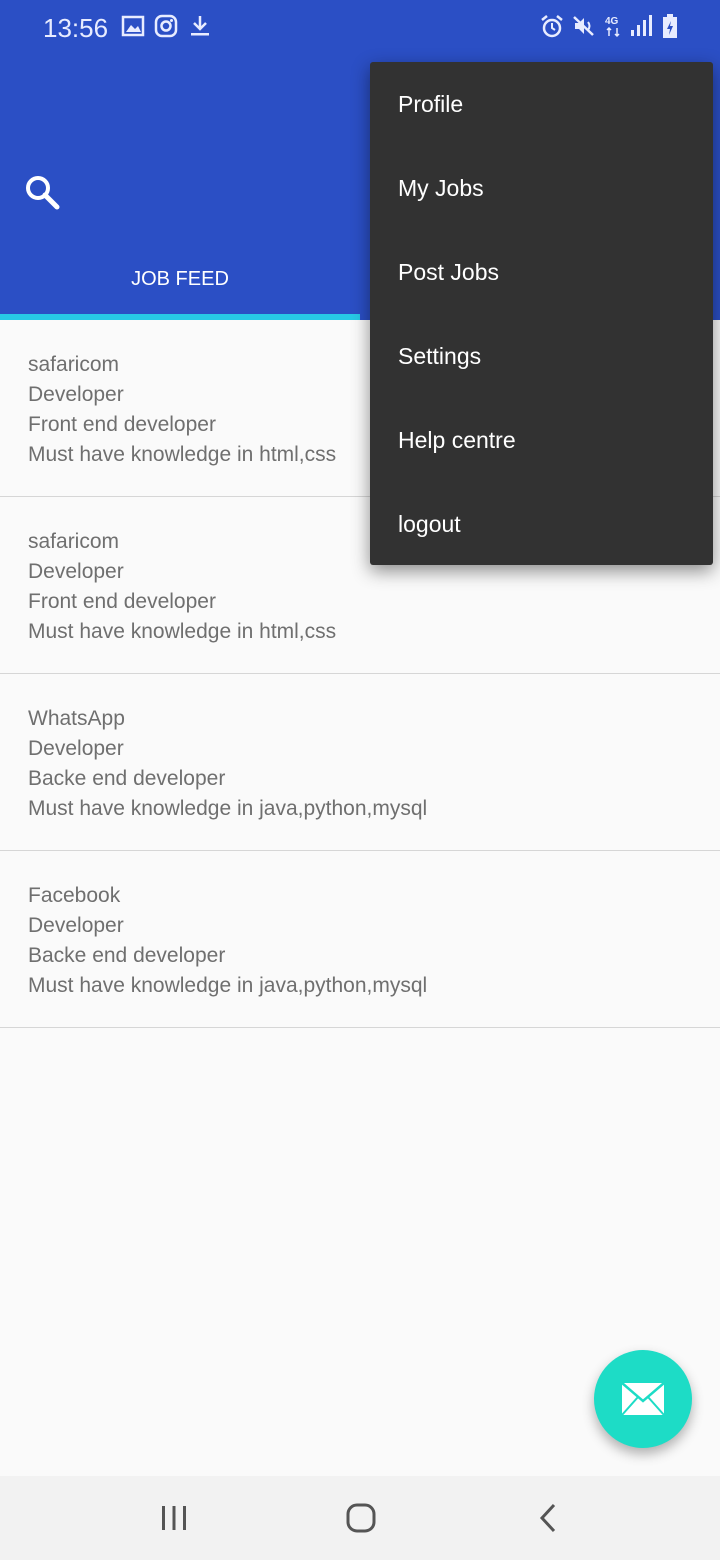 The width and height of the screenshot is (720, 1560). I want to click on svg-text: 4G, so click(612, 21).